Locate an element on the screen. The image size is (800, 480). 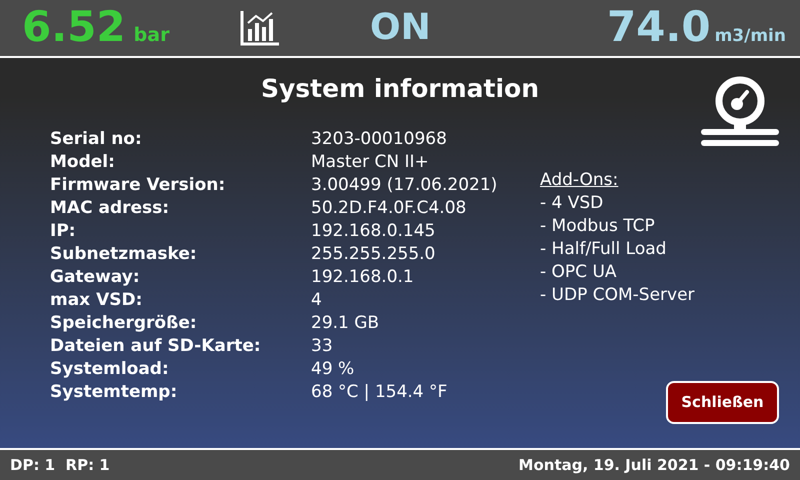
info-label: max VSD: is located at coordinates (97, 300).